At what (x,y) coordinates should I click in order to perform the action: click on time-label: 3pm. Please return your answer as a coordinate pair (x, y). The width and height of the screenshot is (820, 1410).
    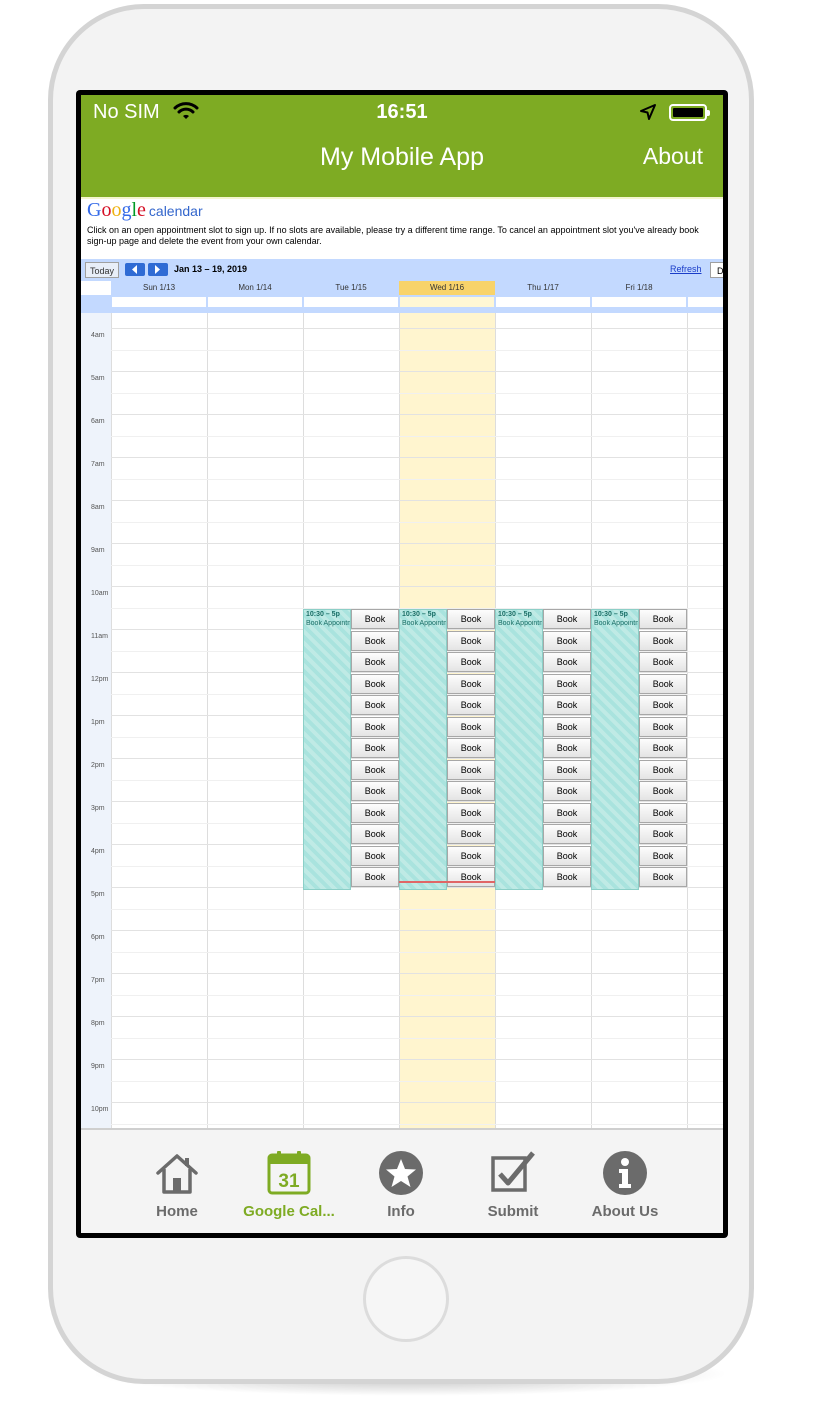
    Looking at the image, I should click on (98, 808).